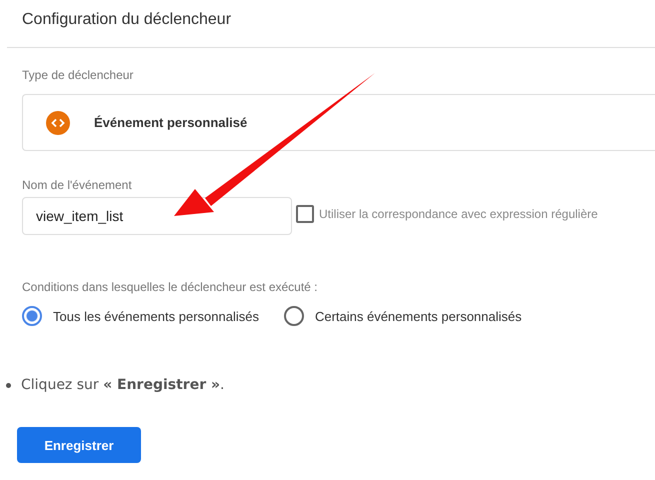 The width and height of the screenshot is (655, 480). I want to click on panel-title: Configuration du déclencheur, so click(331, 24).